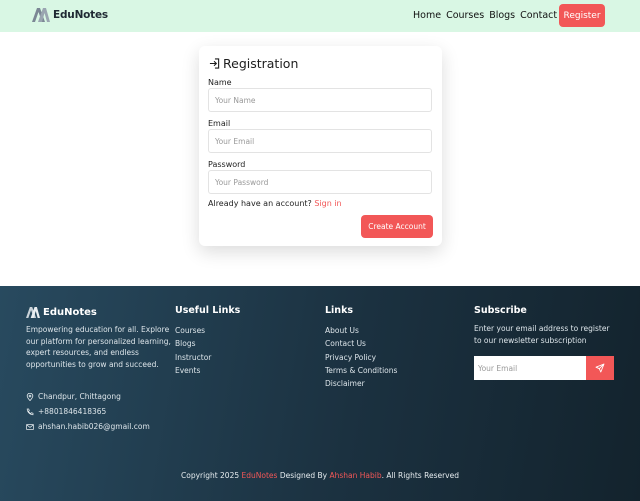 This screenshot has height=501, width=640. Describe the element at coordinates (70, 312) in the screenshot. I see `footer-brand-name: EduNotes` at that location.